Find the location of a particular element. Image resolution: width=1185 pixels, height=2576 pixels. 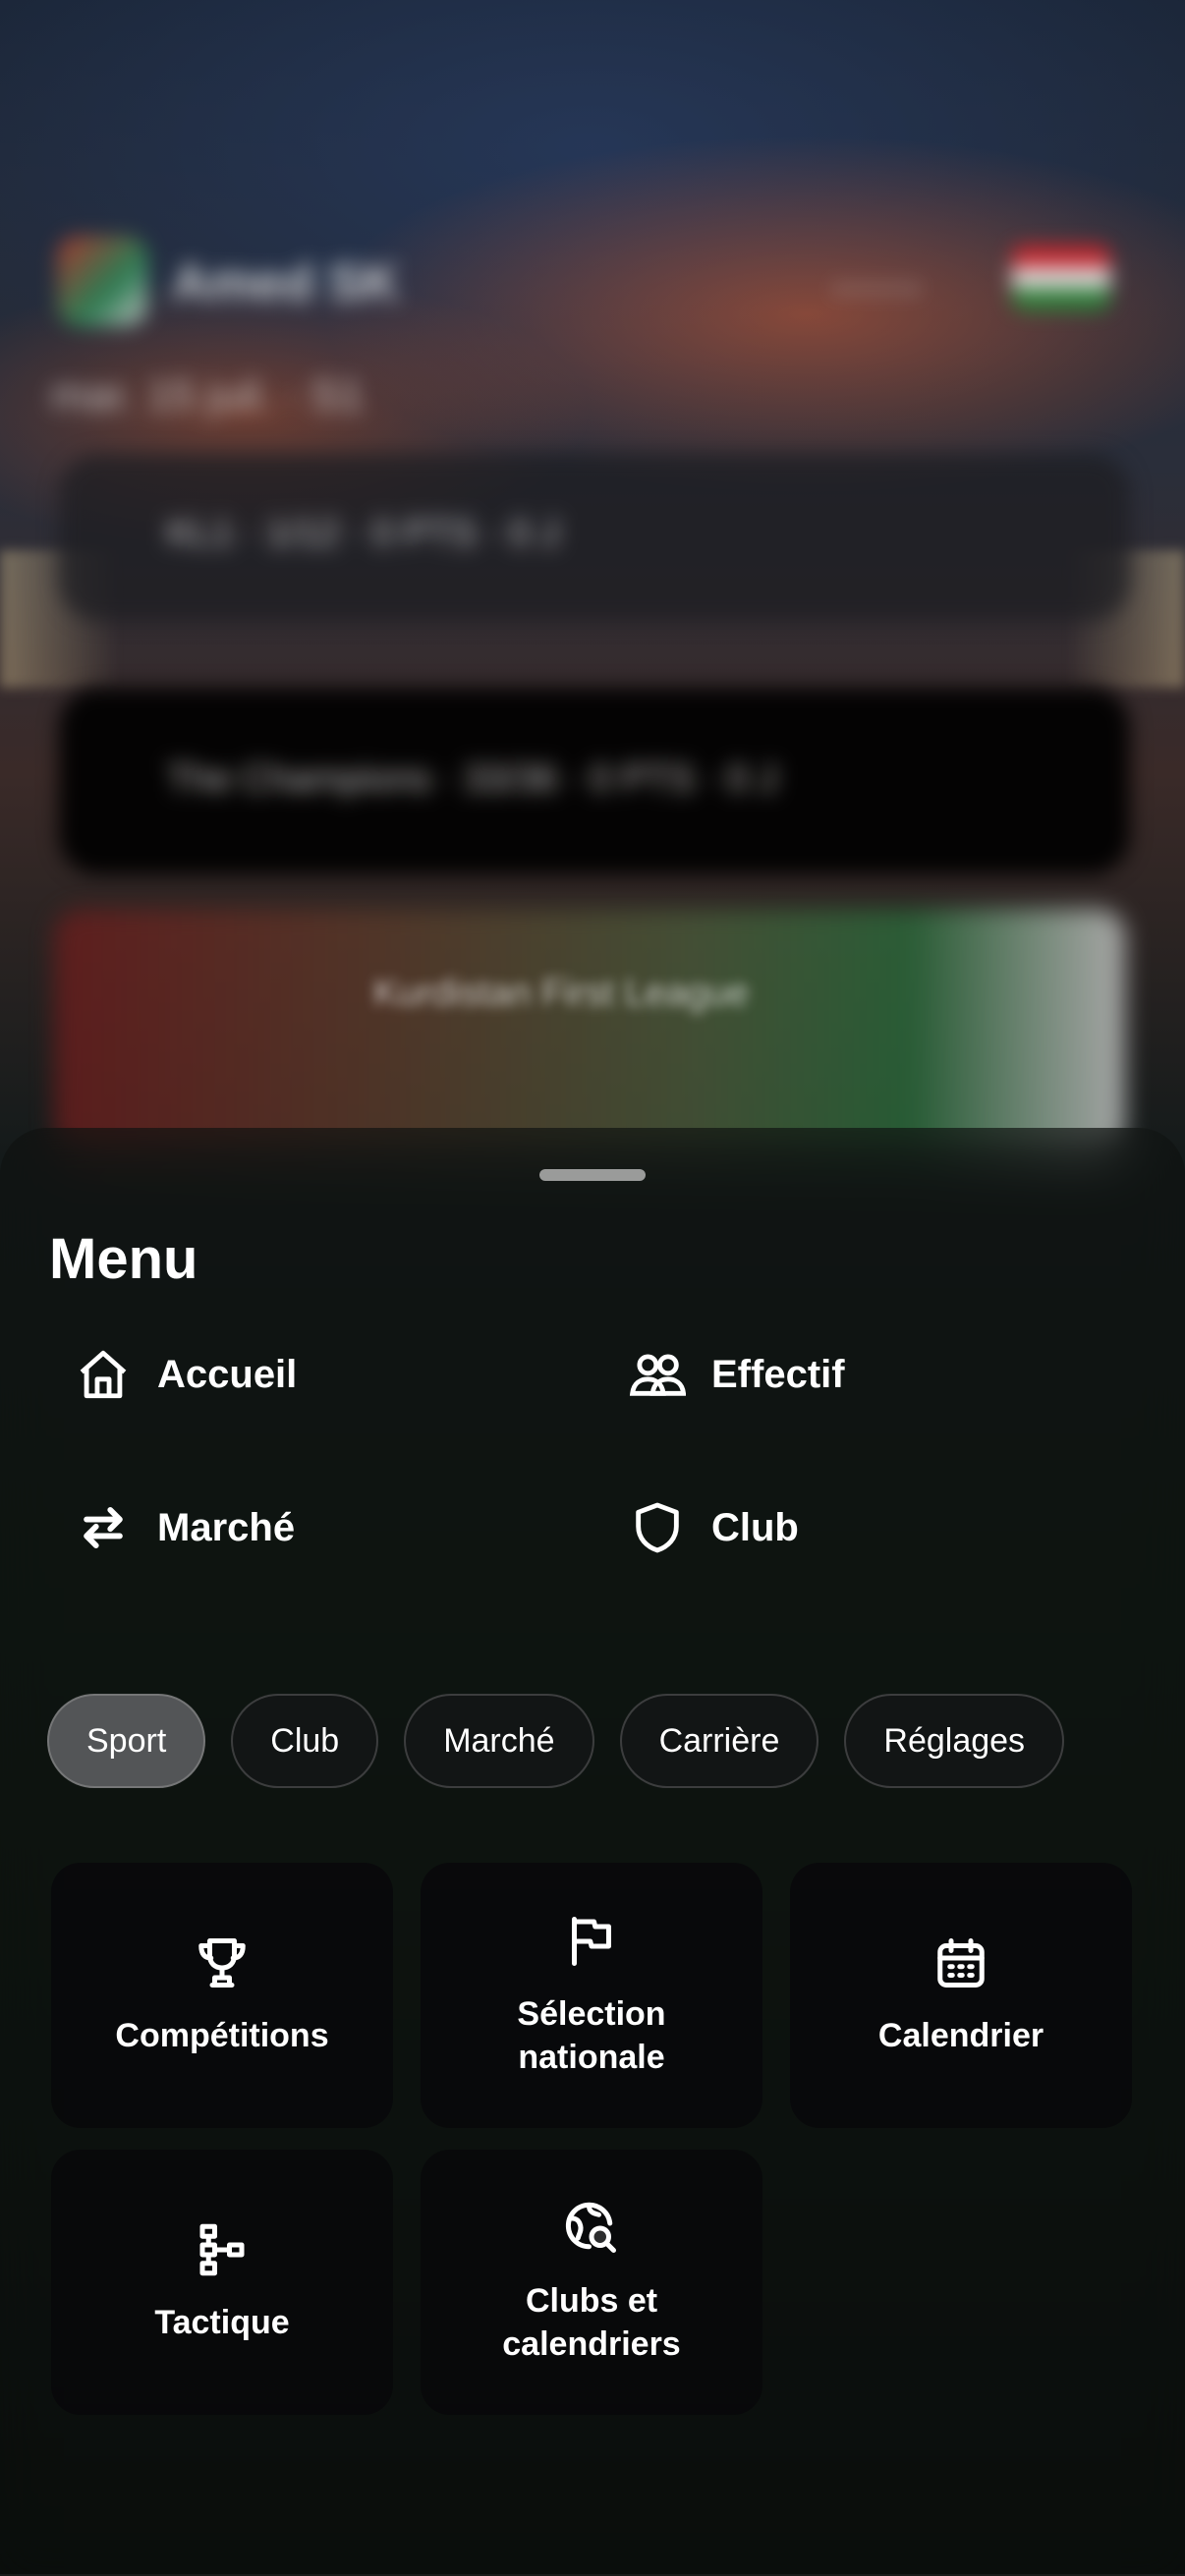

tab-marche: Marché is located at coordinates (499, 1741).